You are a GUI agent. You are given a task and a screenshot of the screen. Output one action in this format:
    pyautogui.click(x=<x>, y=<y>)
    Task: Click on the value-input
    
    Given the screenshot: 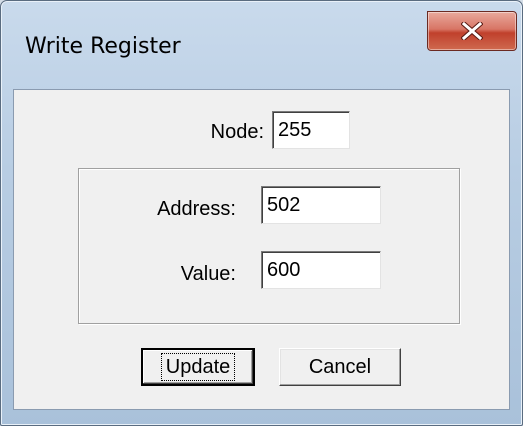 What is the action you would take?
    pyautogui.click(x=321, y=270)
    